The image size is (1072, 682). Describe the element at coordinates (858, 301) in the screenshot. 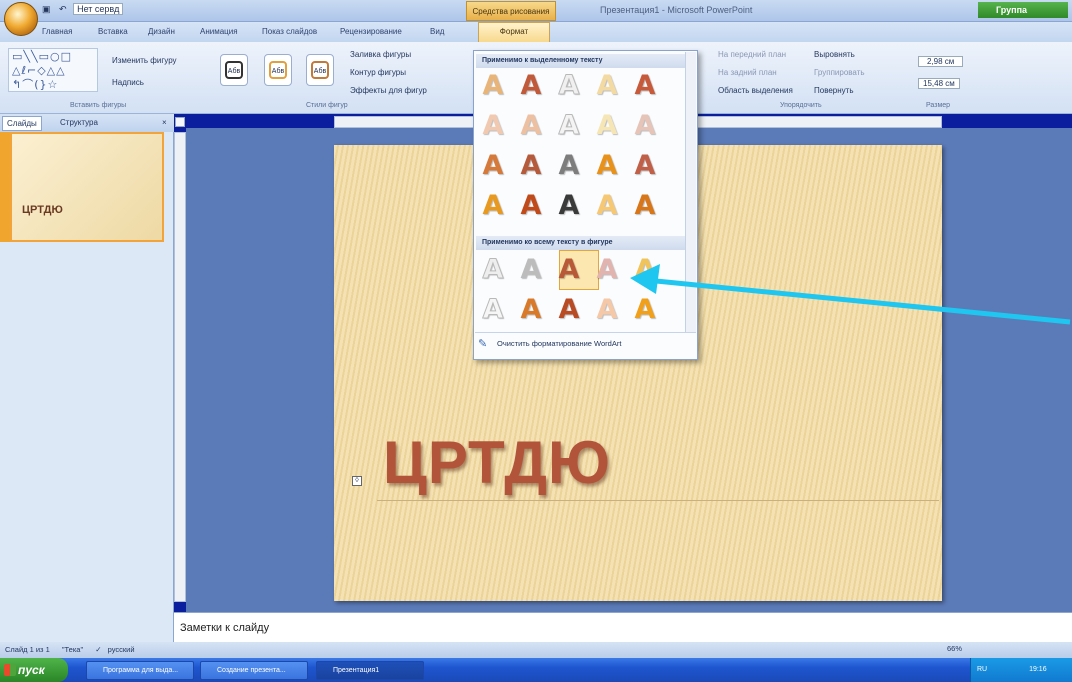

I see `arrow-shaft` at that location.